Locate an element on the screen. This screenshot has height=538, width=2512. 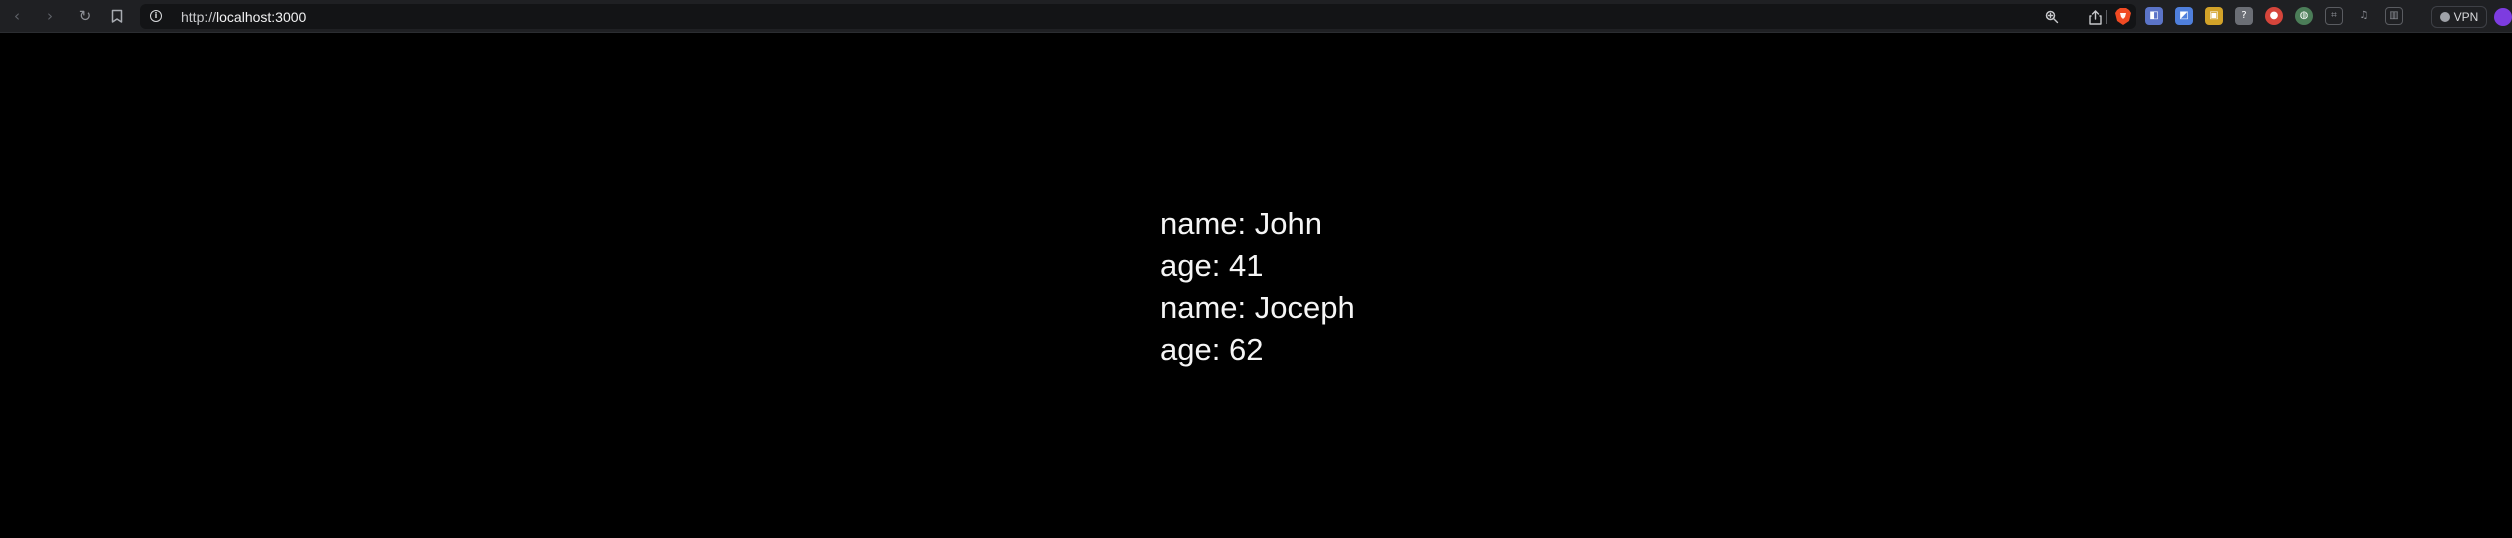
extension-sidebar-icon: ▥ is located at coordinates (2394, 16).